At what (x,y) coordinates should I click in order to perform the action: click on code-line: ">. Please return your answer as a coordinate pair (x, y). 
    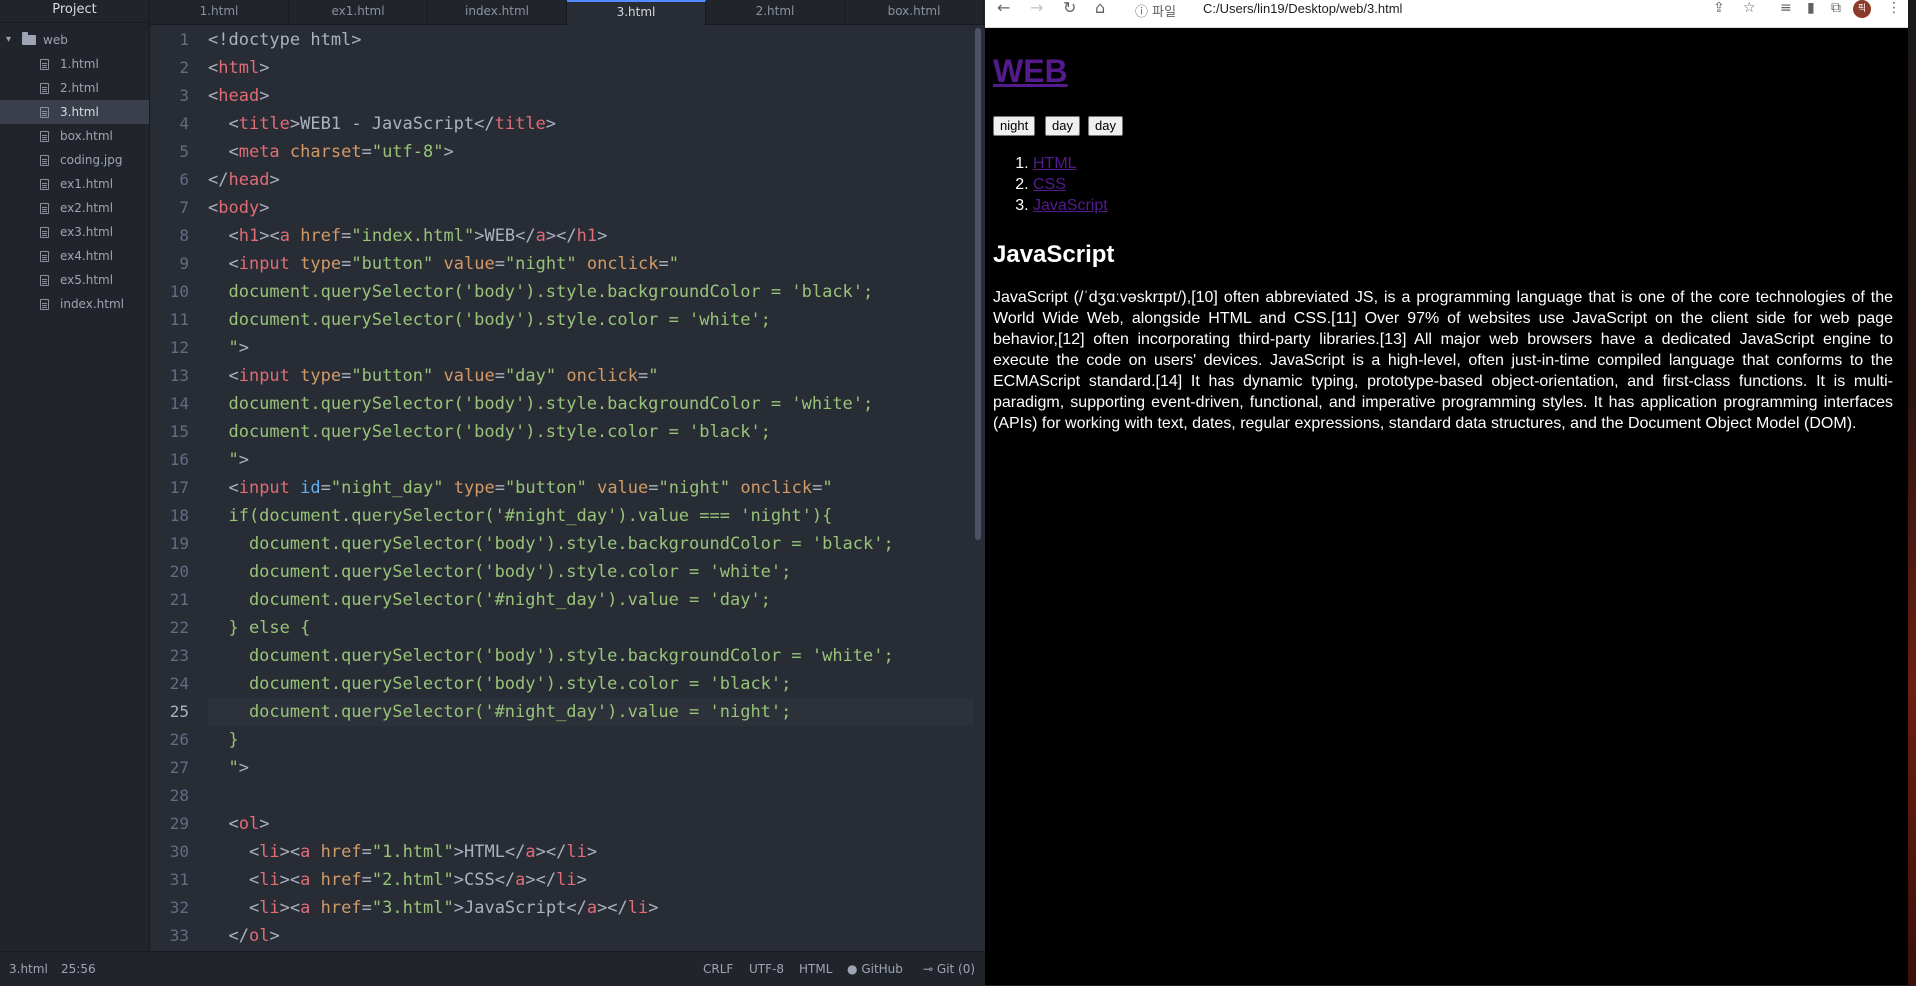
    Looking at the image, I should click on (228, 348).